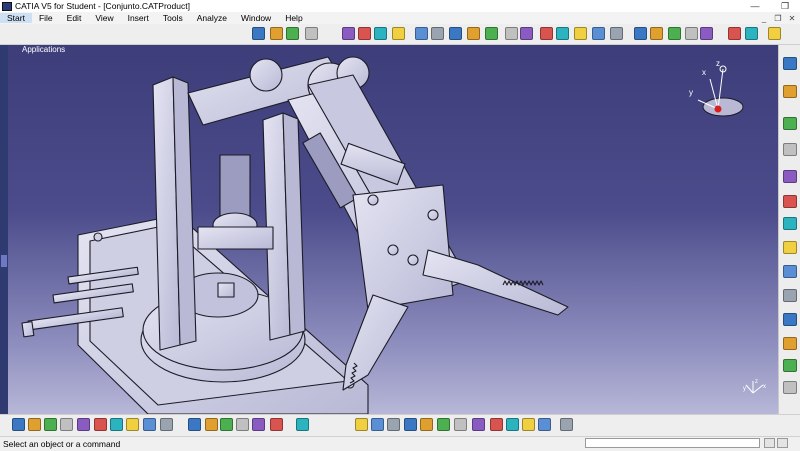 Image resolution: width=800 pixels, height=451 pixels. I want to click on pan-icon, so click(361, 424).